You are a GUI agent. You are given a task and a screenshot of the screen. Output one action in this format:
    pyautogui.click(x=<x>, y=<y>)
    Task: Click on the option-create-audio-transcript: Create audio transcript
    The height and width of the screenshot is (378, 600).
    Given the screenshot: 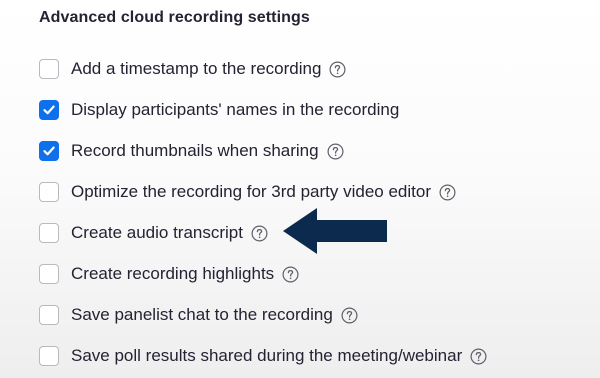 What is the action you would take?
    pyautogui.click(x=153, y=233)
    